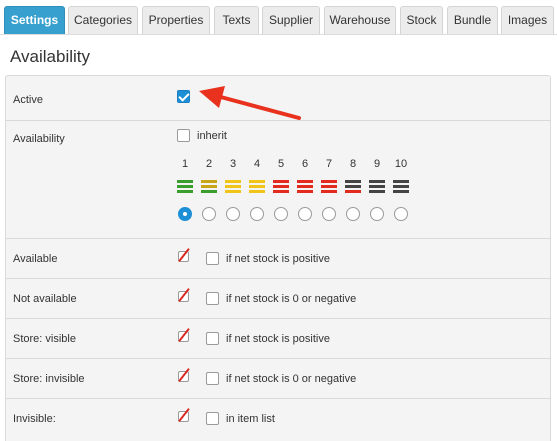 This screenshot has height=441, width=557. Describe the element at coordinates (212, 136) in the screenshot. I see `inherit-label: inherit` at that location.